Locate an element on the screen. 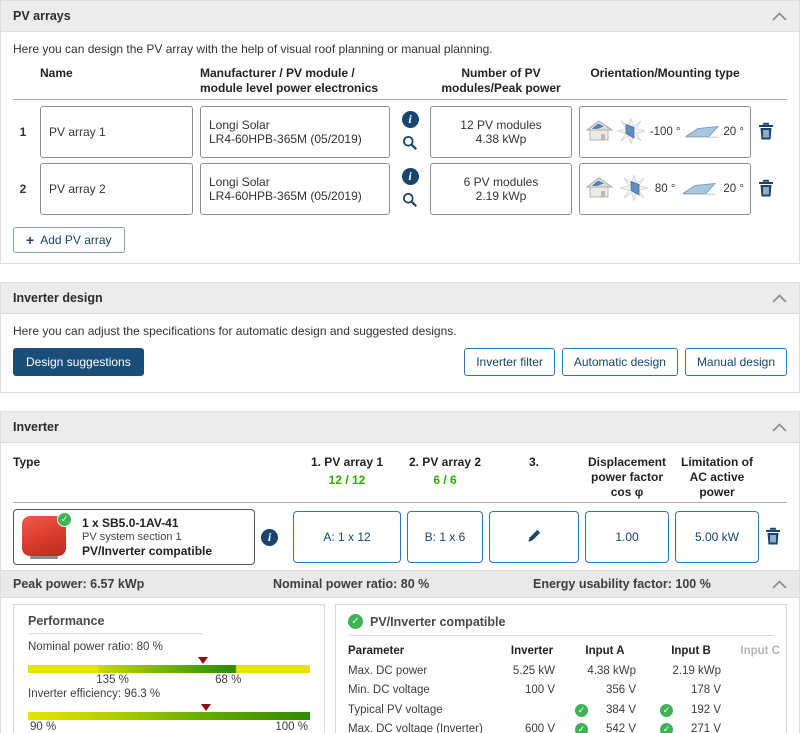 This screenshot has width=800, height=733. npr-tick-135: 135 % is located at coordinates (112, 680).